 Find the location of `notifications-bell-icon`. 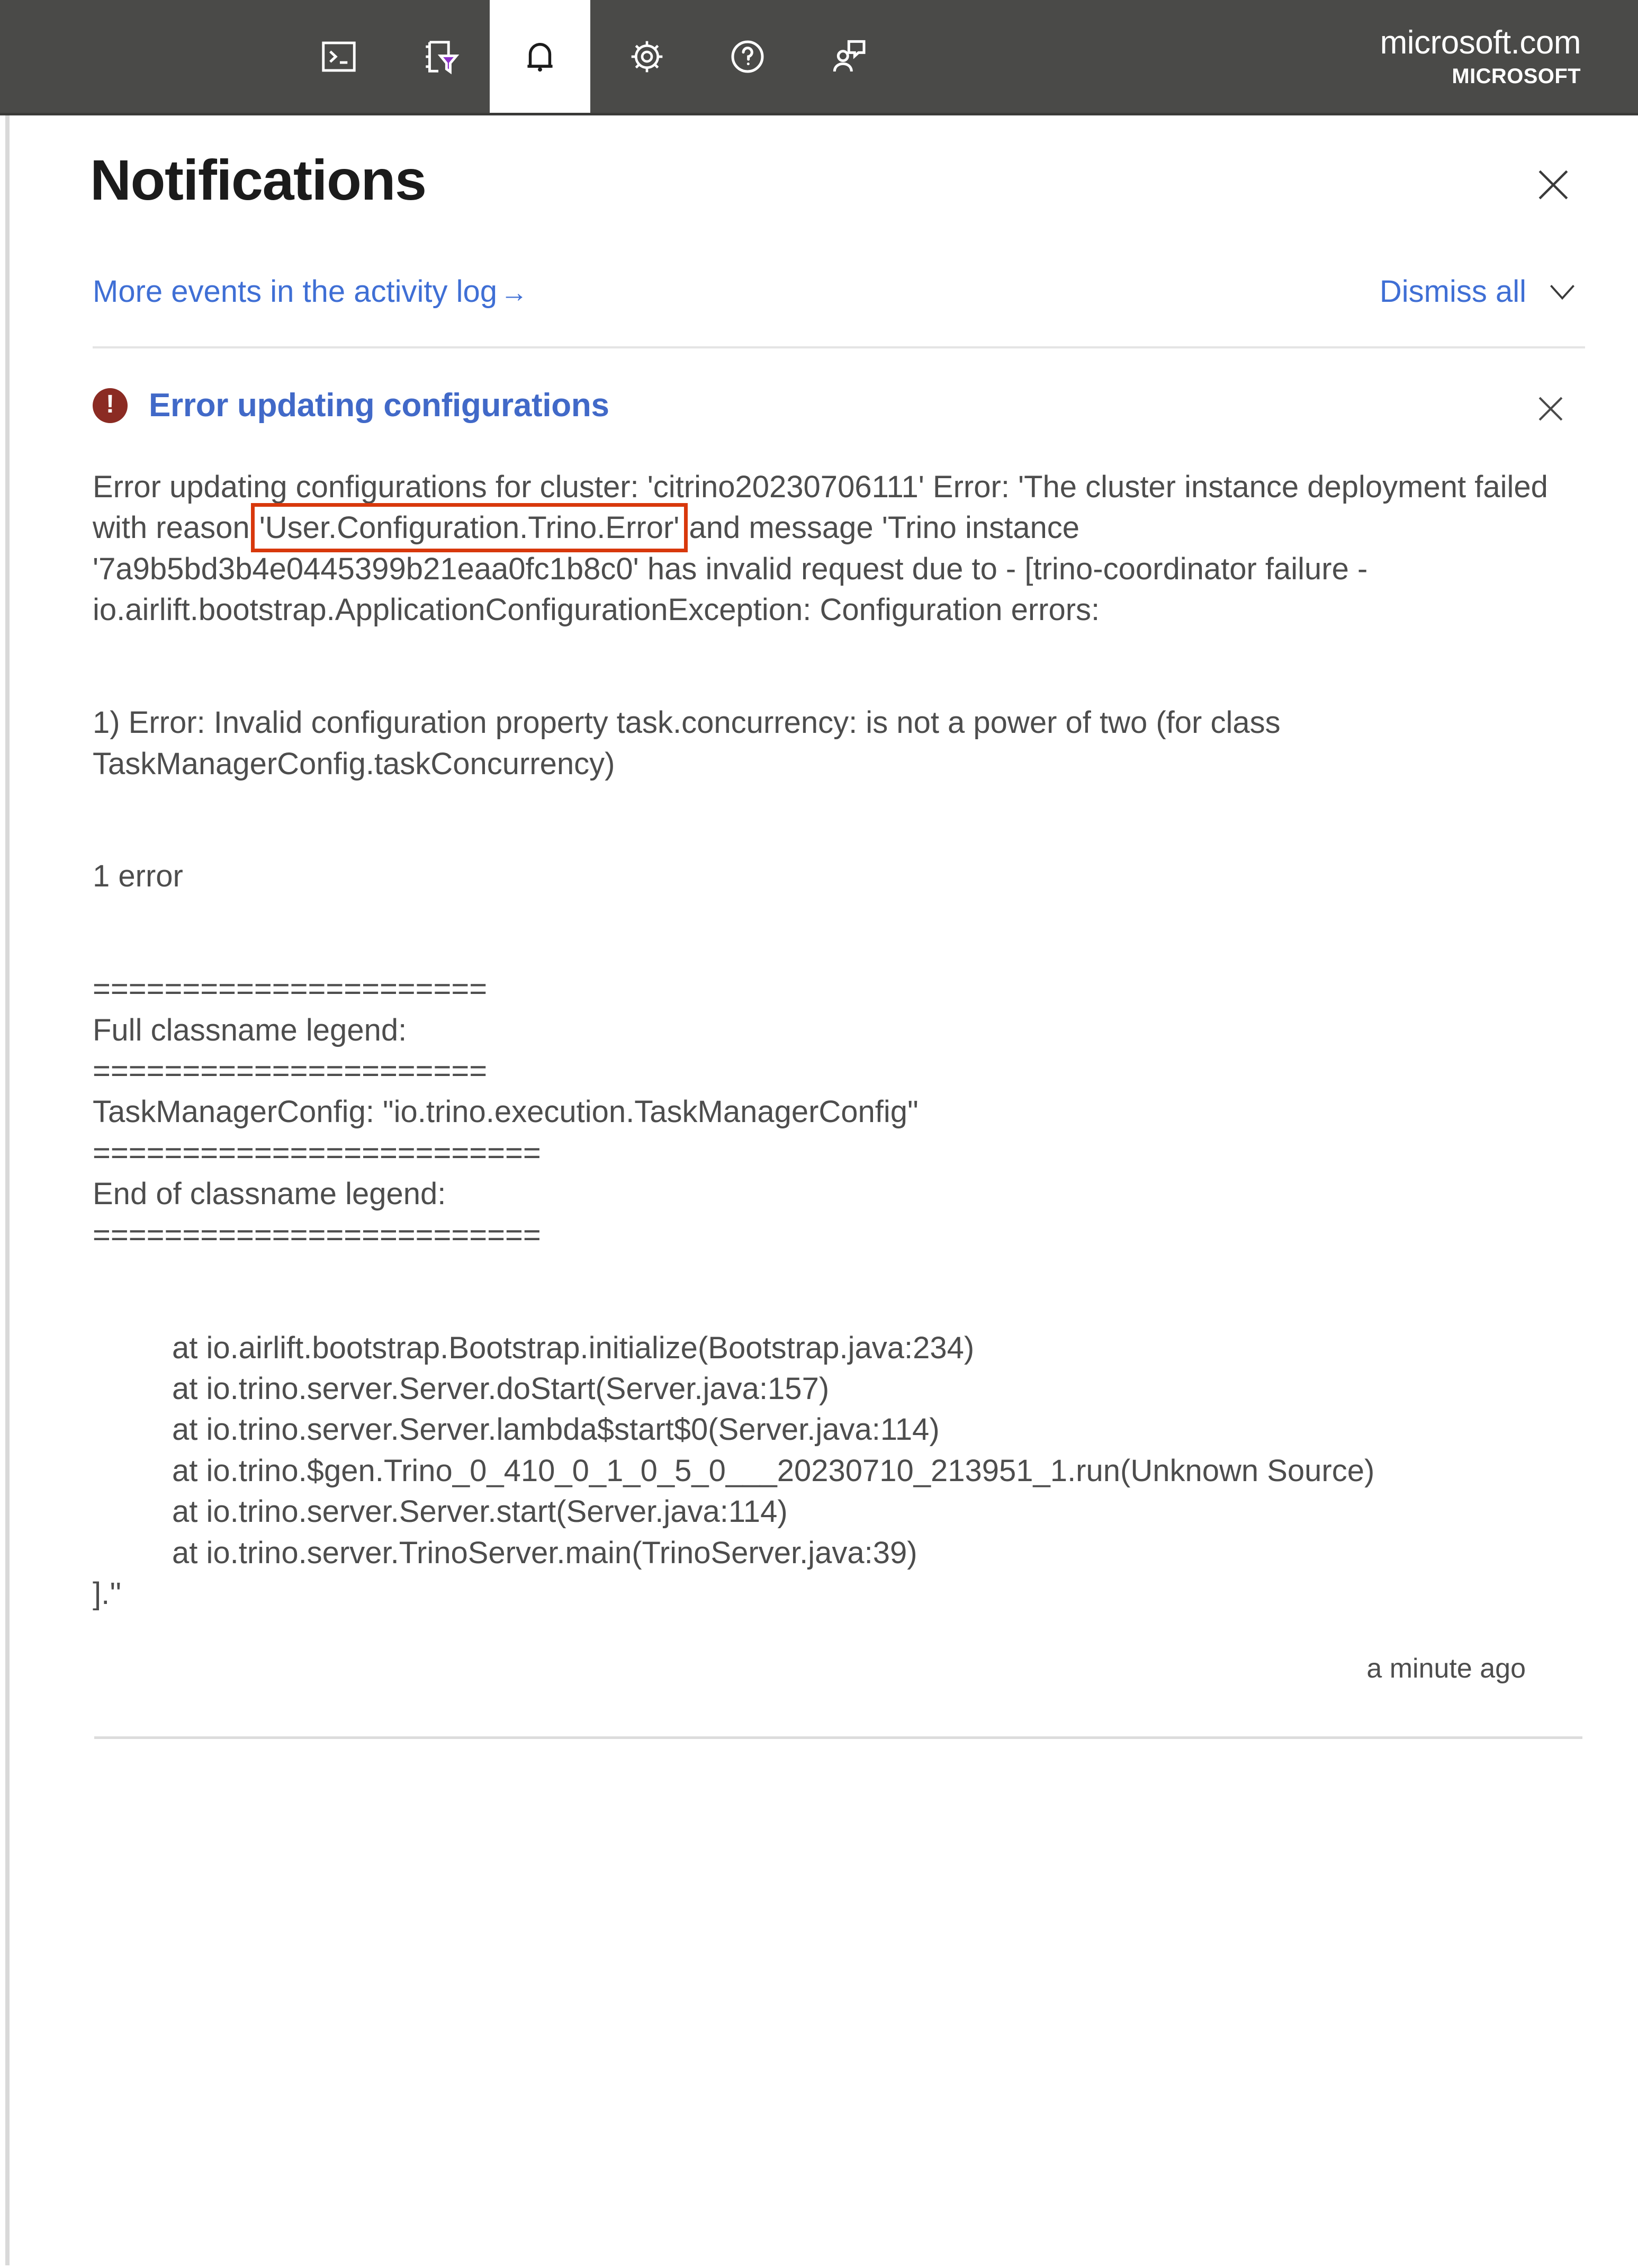

notifications-bell-icon is located at coordinates (540, 56).